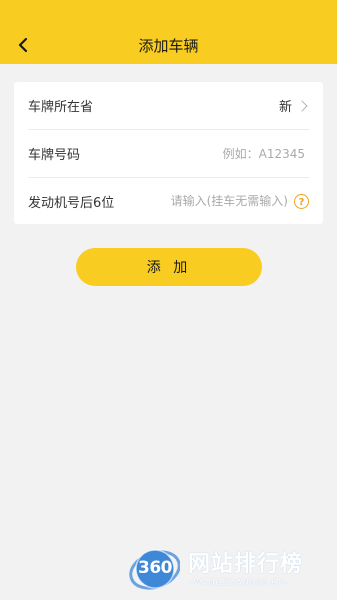 The image size is (337, 600). What do you see at coordinates (168, 32) in the screenshot?
I see `top-bar: 添加车辆` at bounding box center [168, 32].